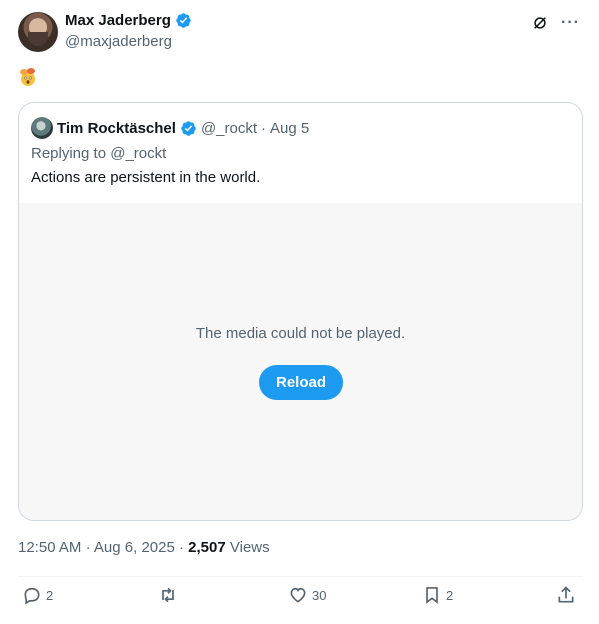 The width and height of the screenshot is (599, 624). I want to click on media-error-message: The media could not be played., so click(300, 333).